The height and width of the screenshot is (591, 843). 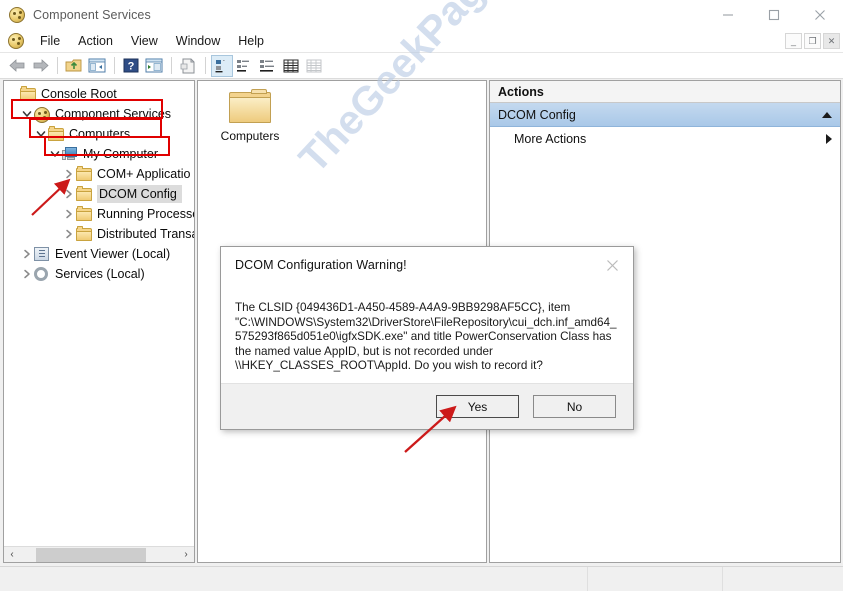 What do you see at coordinates (17, 66) in the screenshot?
I see `back-icon` at bounding box center [17, 66].